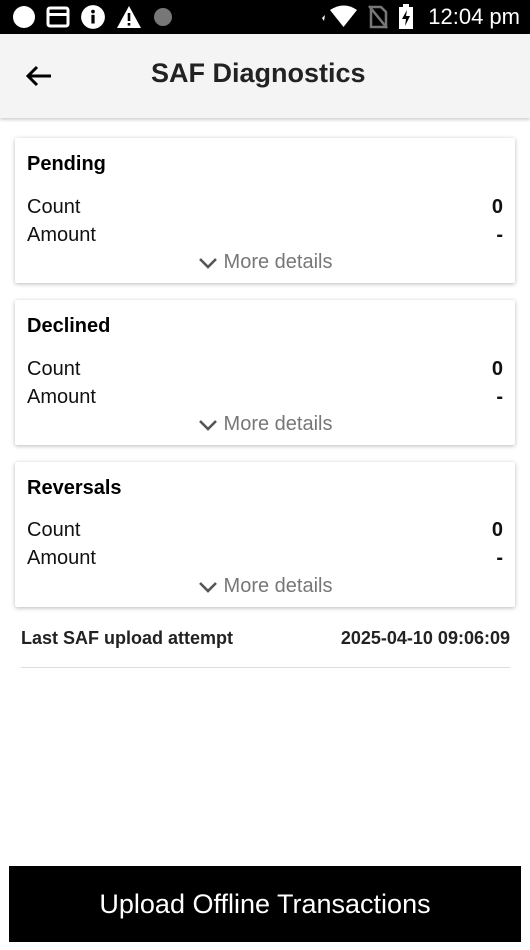  Describe the element at coordinates (425, 638) in the screenshot. I see `last-upload-value: 2025-04-10 09:06:09` at that location.